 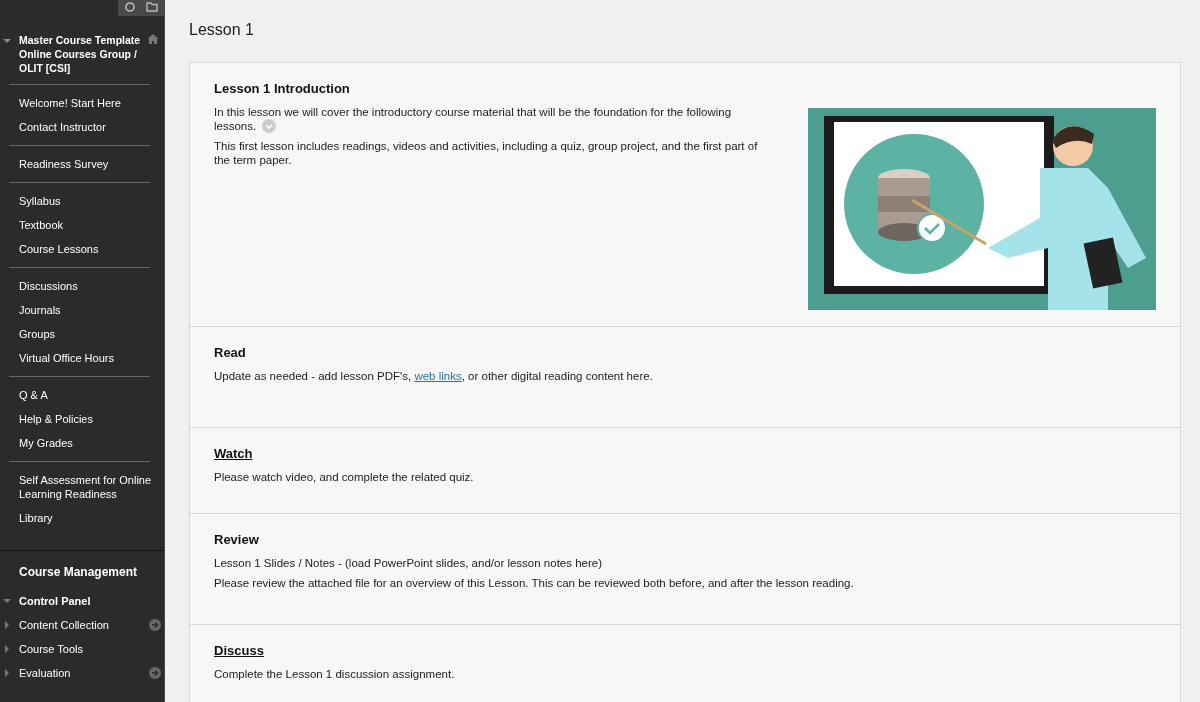 I want to click on sidebar-item: Virtual Office Hours, so click(x=66, y=358).